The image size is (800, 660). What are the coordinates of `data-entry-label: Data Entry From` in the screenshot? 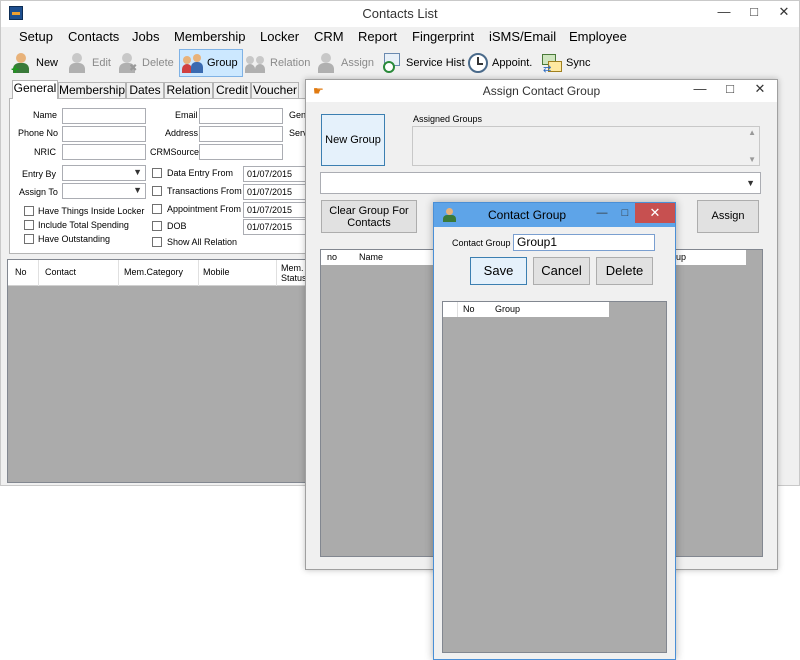 It's located at (200, 173).